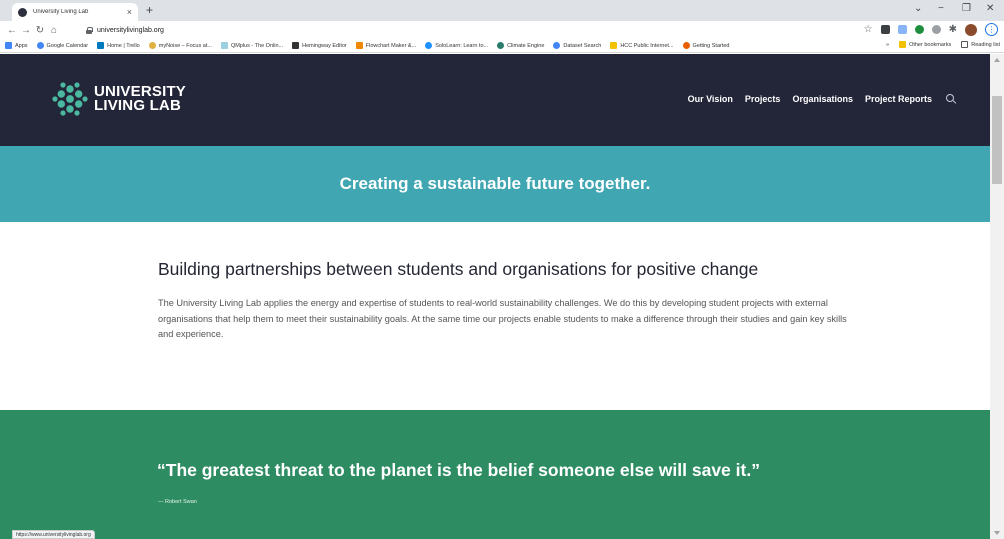 Image resolution: width=1004 pixels, height=539 pixels. What do you see at coordinates (67, 45) in the screenshot?
I see `bookmark-label: Google Calendar` at bounding box center [67, 45].